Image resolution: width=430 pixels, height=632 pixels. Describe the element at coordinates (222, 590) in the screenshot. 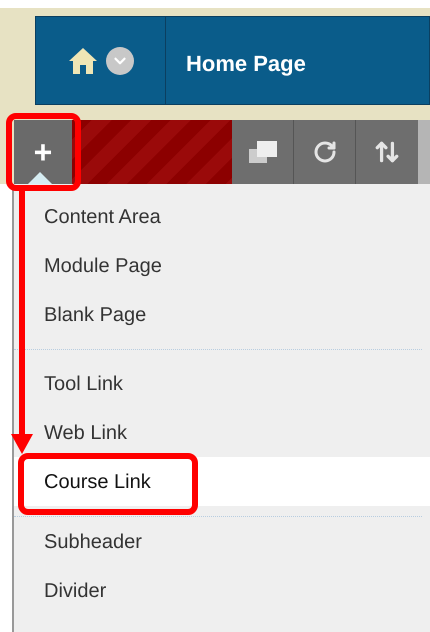

I see `menu-item: Divider` at that location.